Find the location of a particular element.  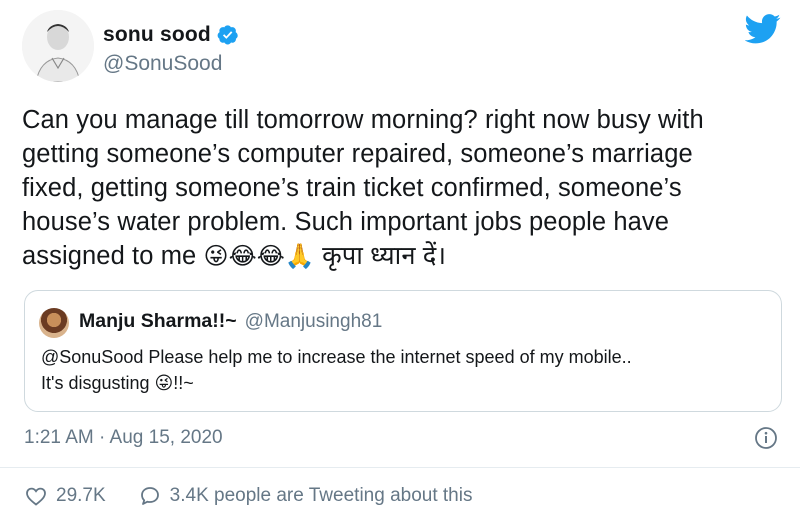

author-display-name: sonu sood is located at coordinates (157, 35).